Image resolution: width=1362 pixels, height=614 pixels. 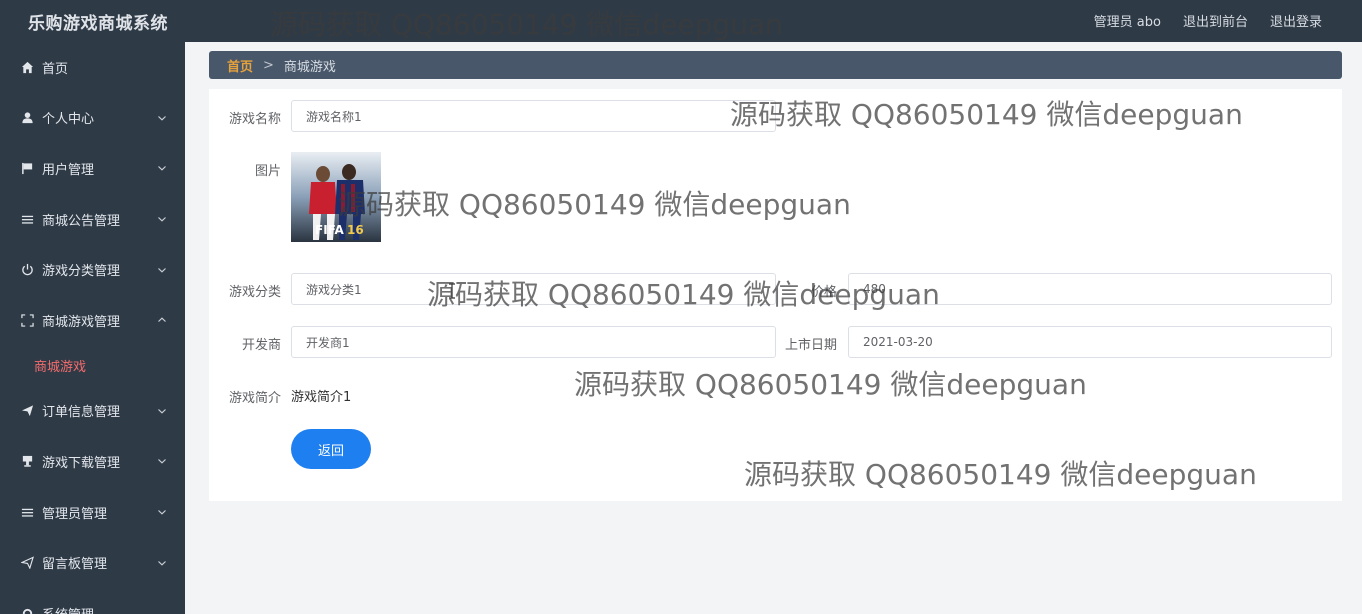 What do you see at coordinates (75, 565) in the screenshot?
I see `sidebar-item-label: 留言板管理` at bounding box center [75, 565].